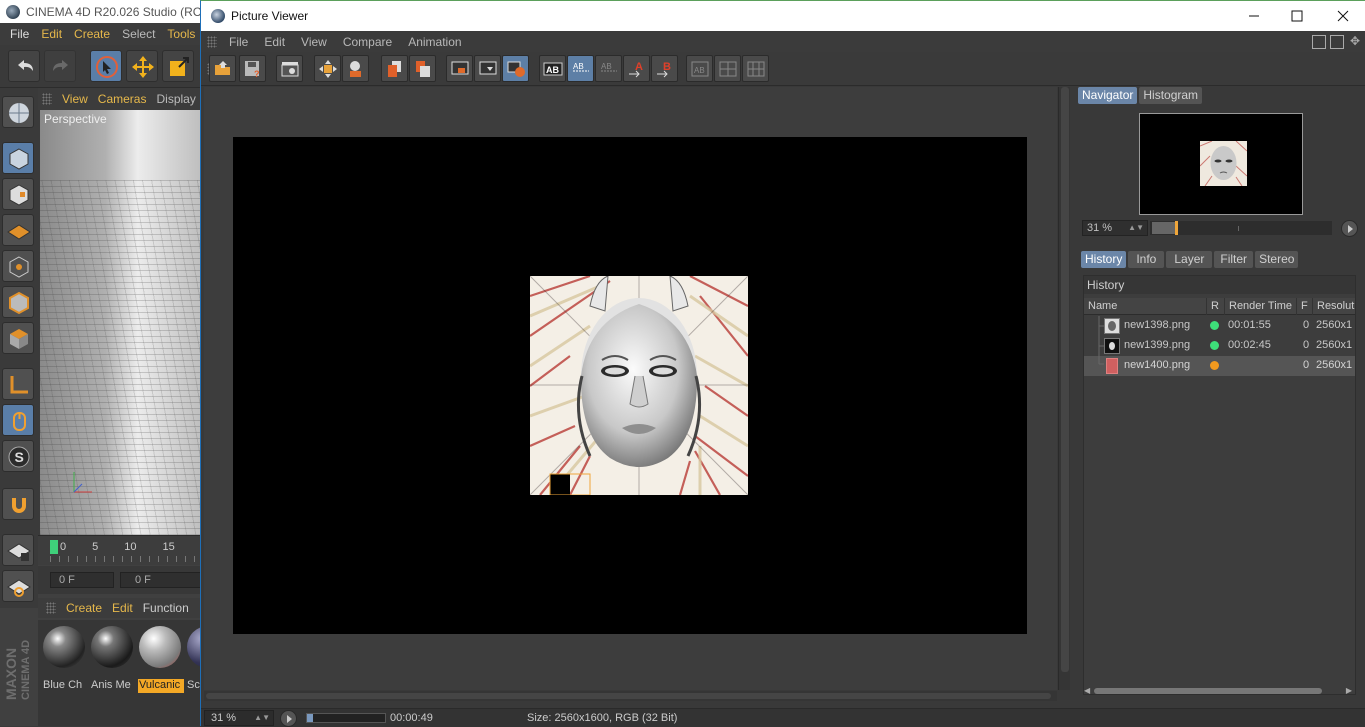 The height and width of the screenshot is (727, 1365). Describe the element at coordinates (459, 68) in the screenshot. I see `view-single-button` at that location.